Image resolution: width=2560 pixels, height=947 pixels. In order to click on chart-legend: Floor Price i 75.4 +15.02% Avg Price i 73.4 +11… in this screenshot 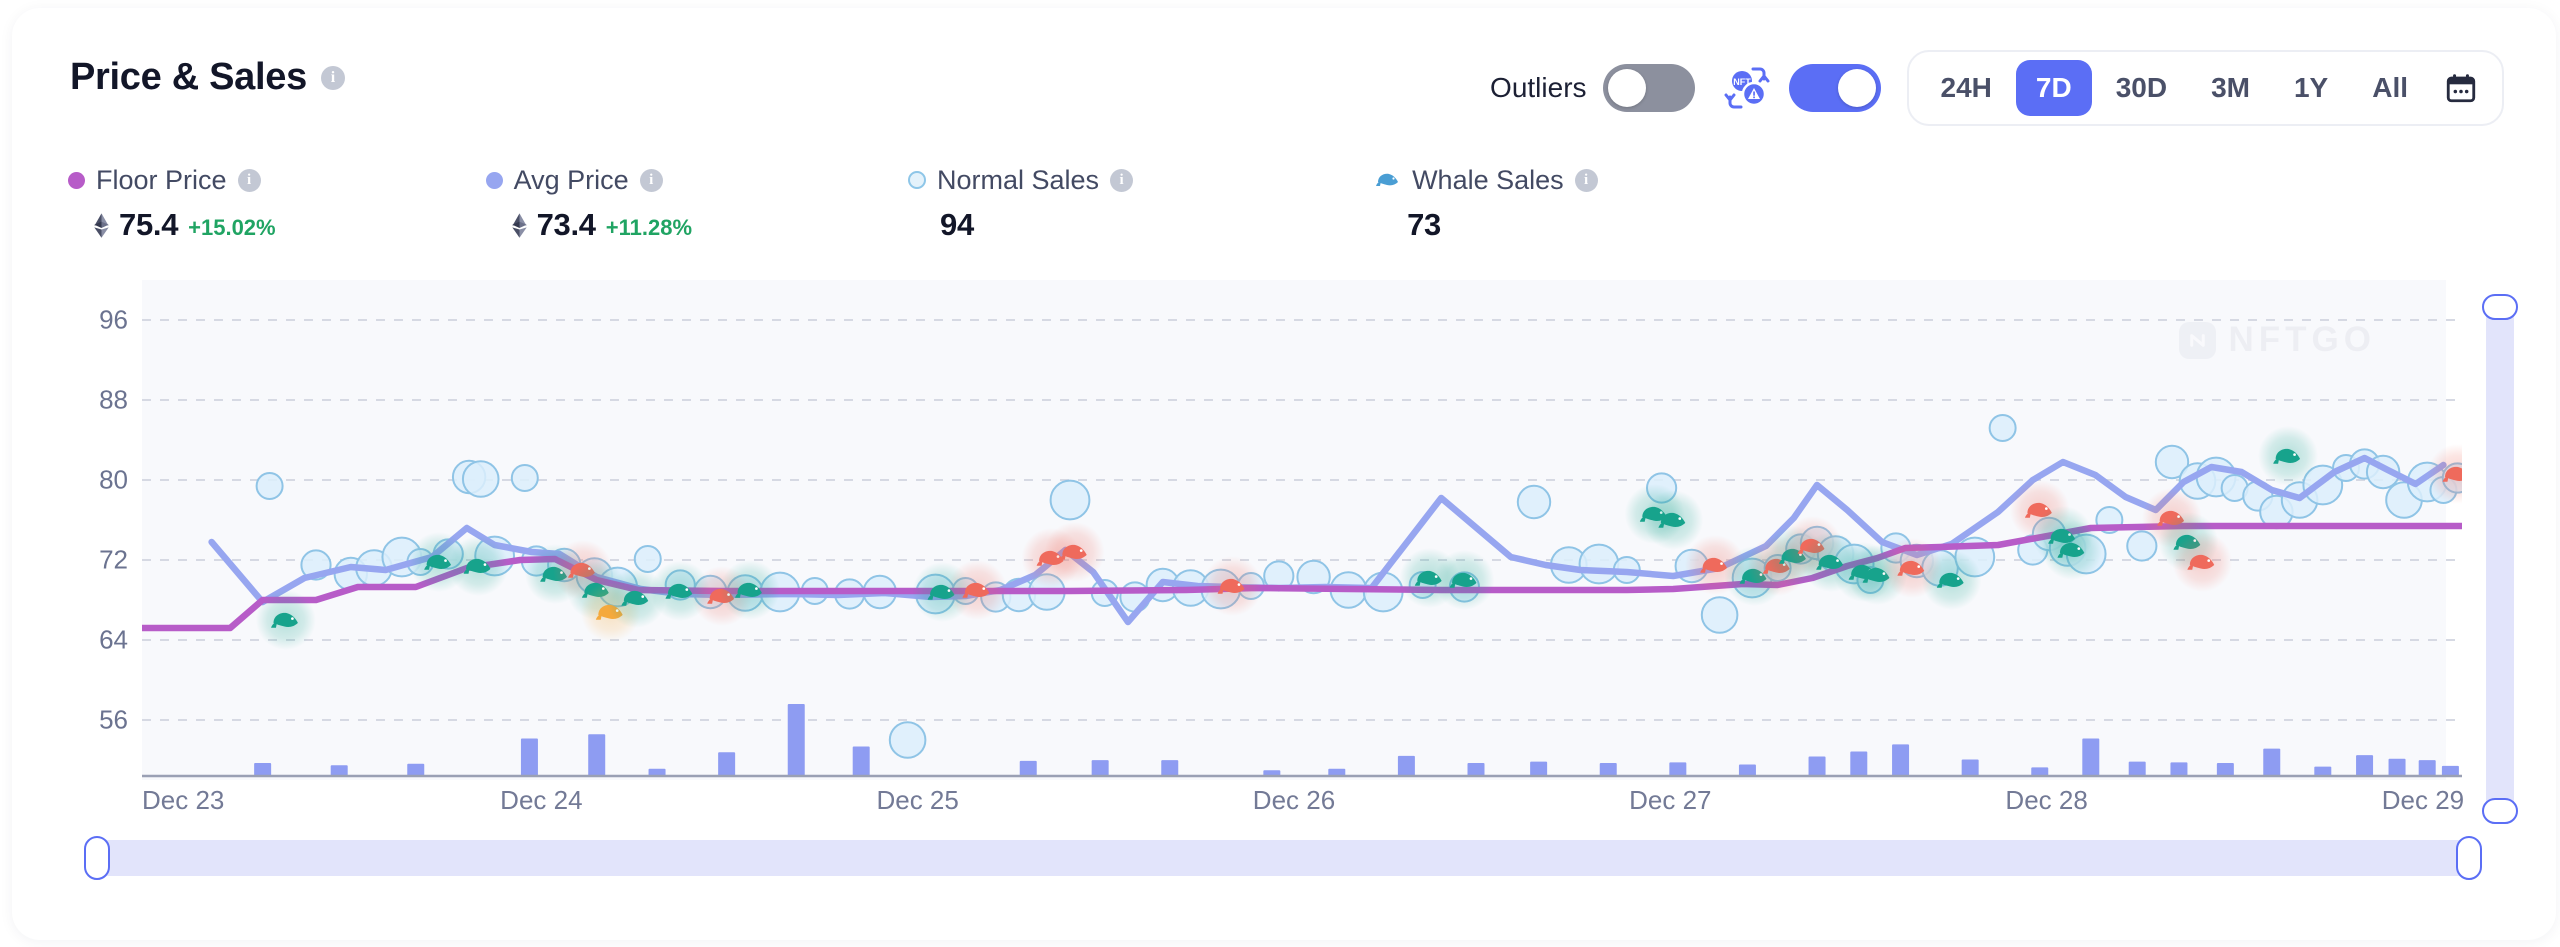, I will do `click(833, 203)`.